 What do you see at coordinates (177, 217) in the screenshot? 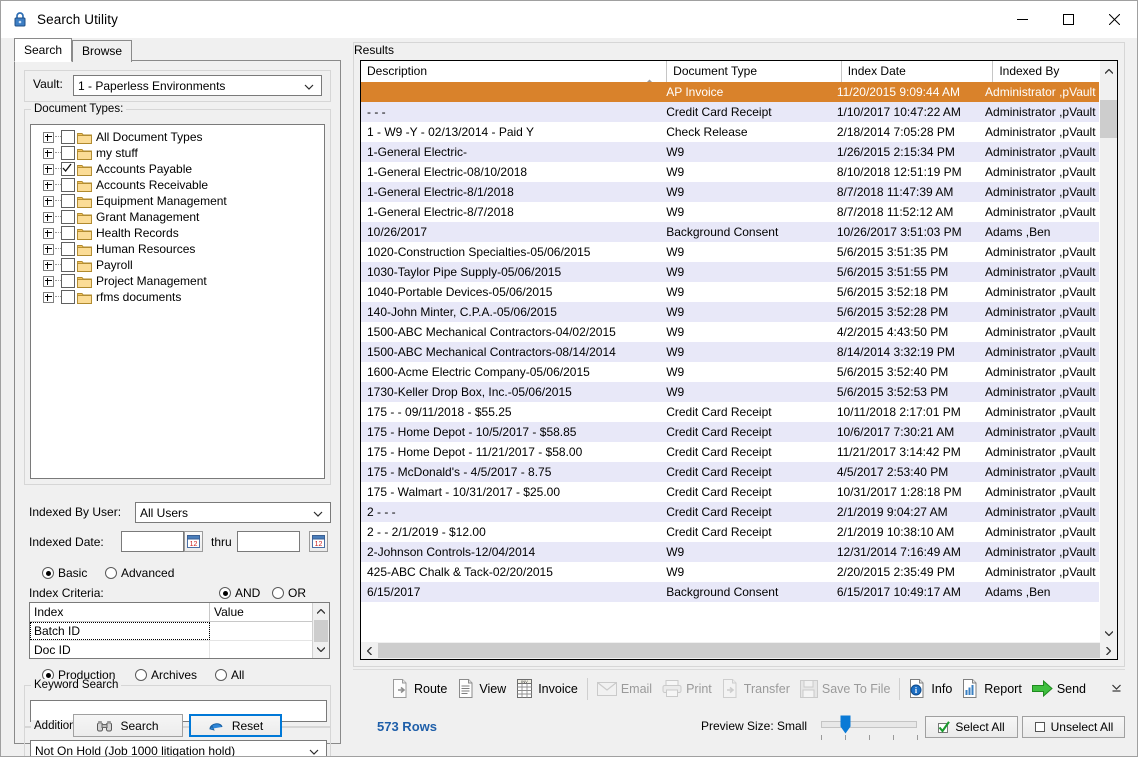
I see `tree-item-grant-management: Grant Management` at bounding box center [177, 217].